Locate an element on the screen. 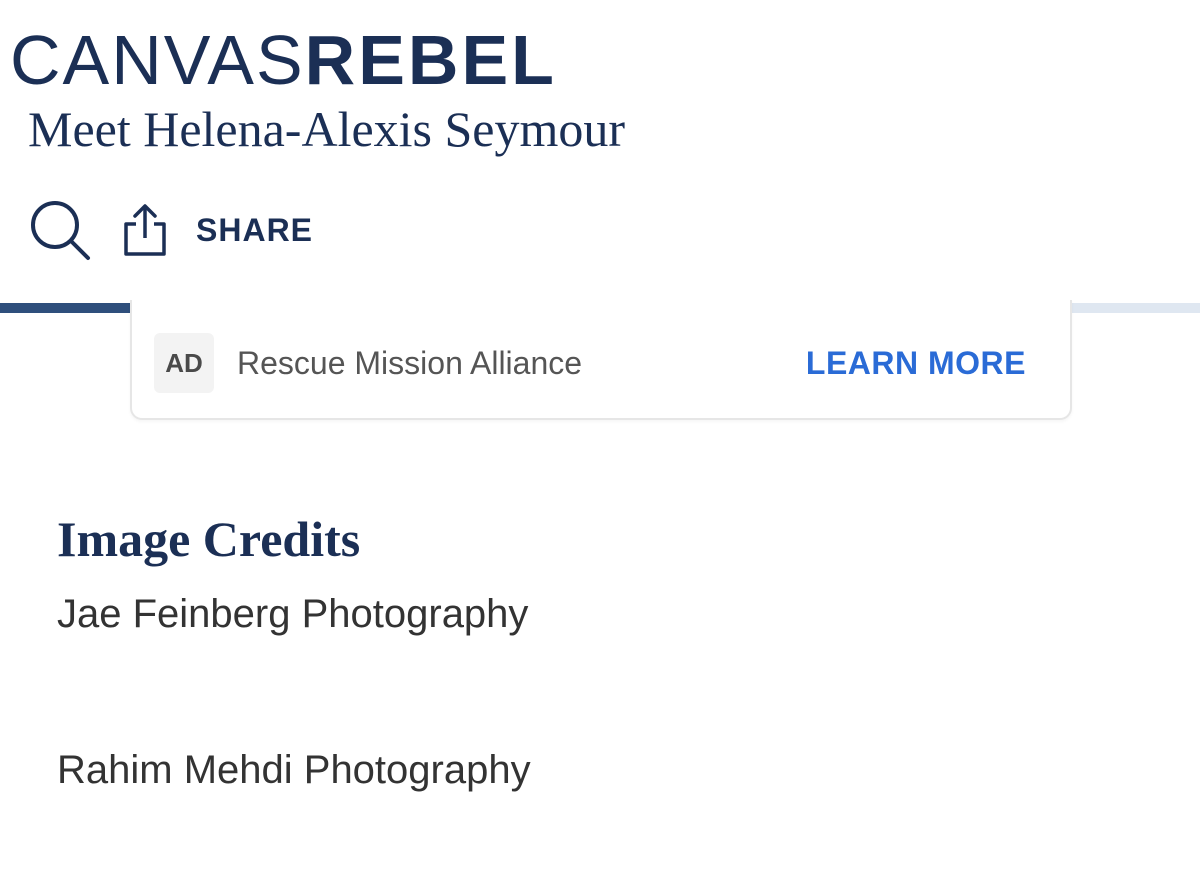 The width and height of the screenshot is (1200, 872). logo-text-rebel: REBEL is located at coordinates (430, 60).